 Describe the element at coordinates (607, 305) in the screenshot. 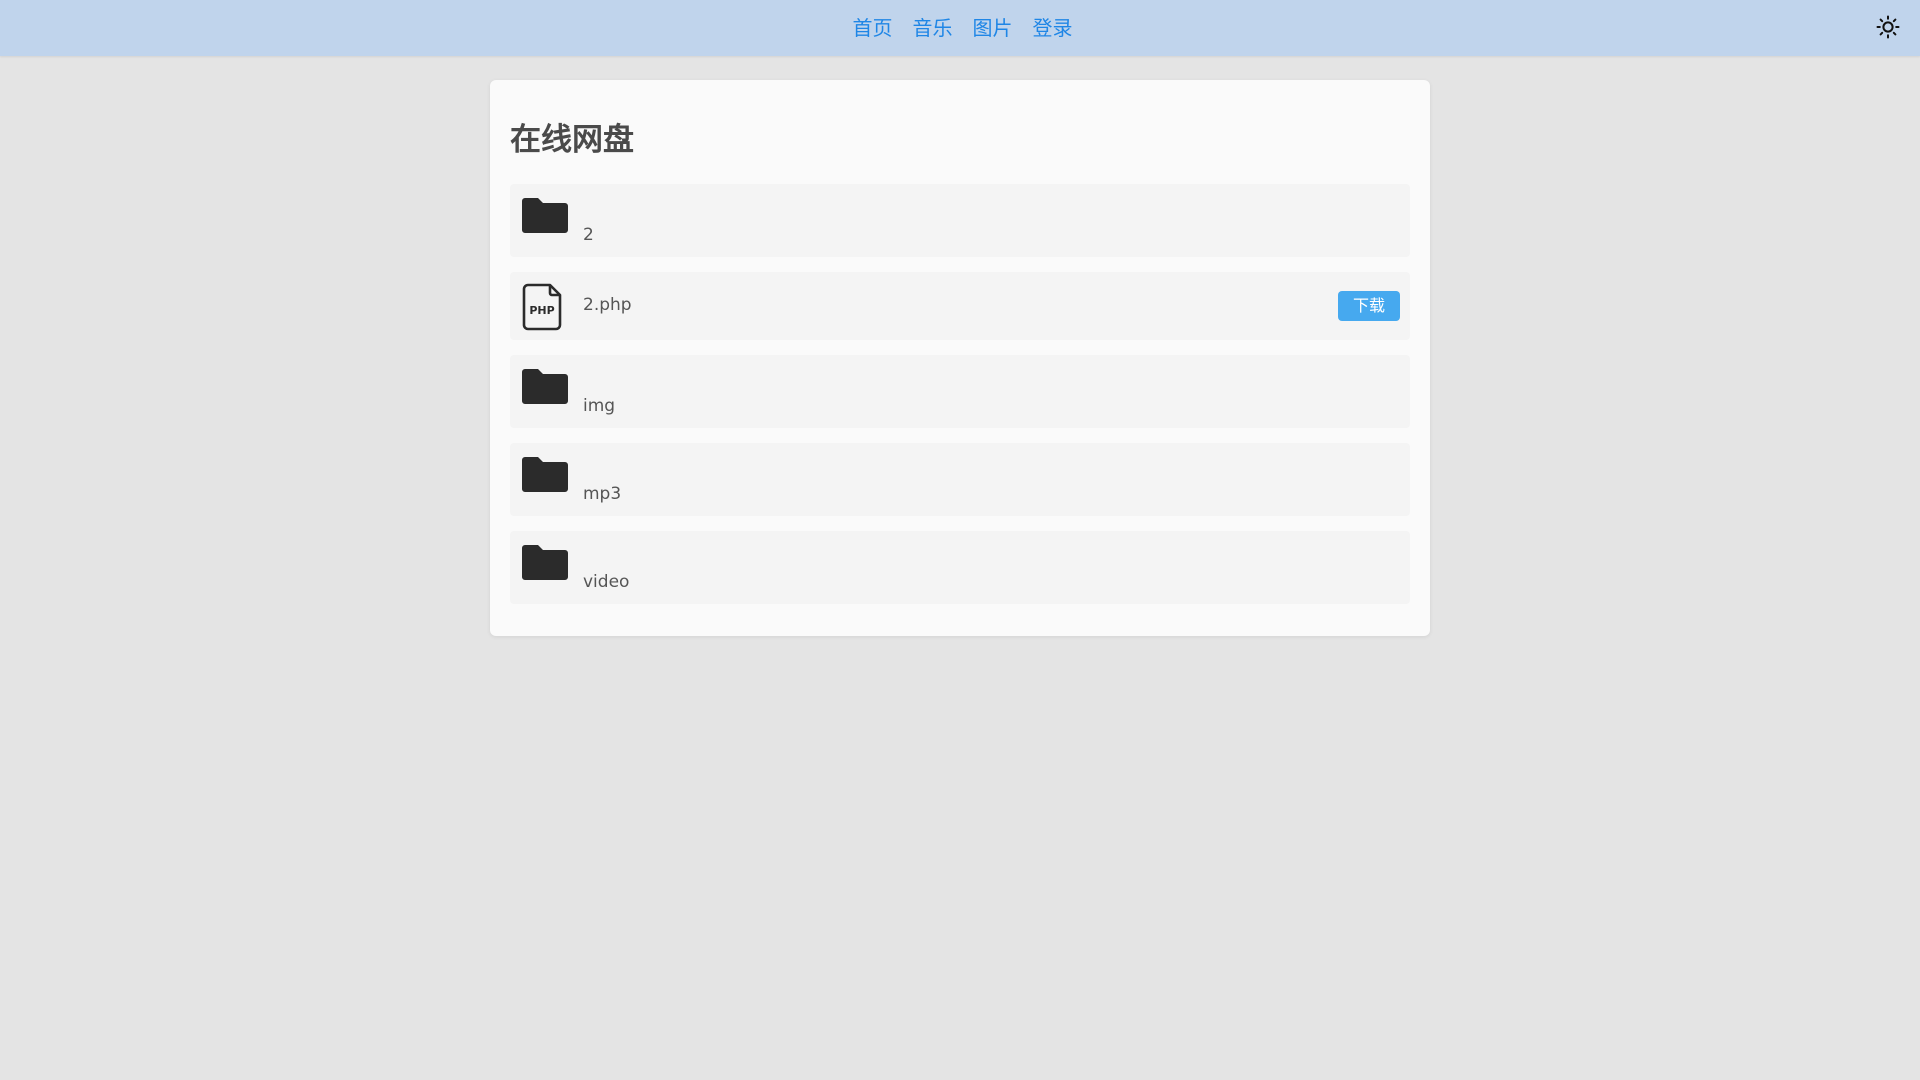

I see `file-name: 2.php` at that location.